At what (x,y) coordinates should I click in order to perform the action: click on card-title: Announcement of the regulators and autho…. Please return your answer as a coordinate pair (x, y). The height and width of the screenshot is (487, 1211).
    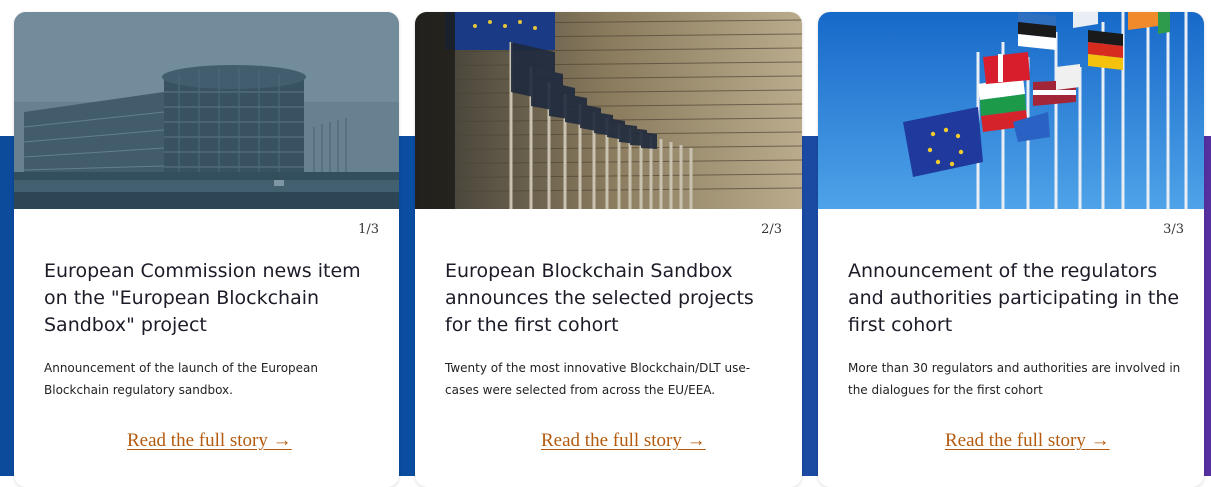
    Looking at the image, I should click on (1014, 298).